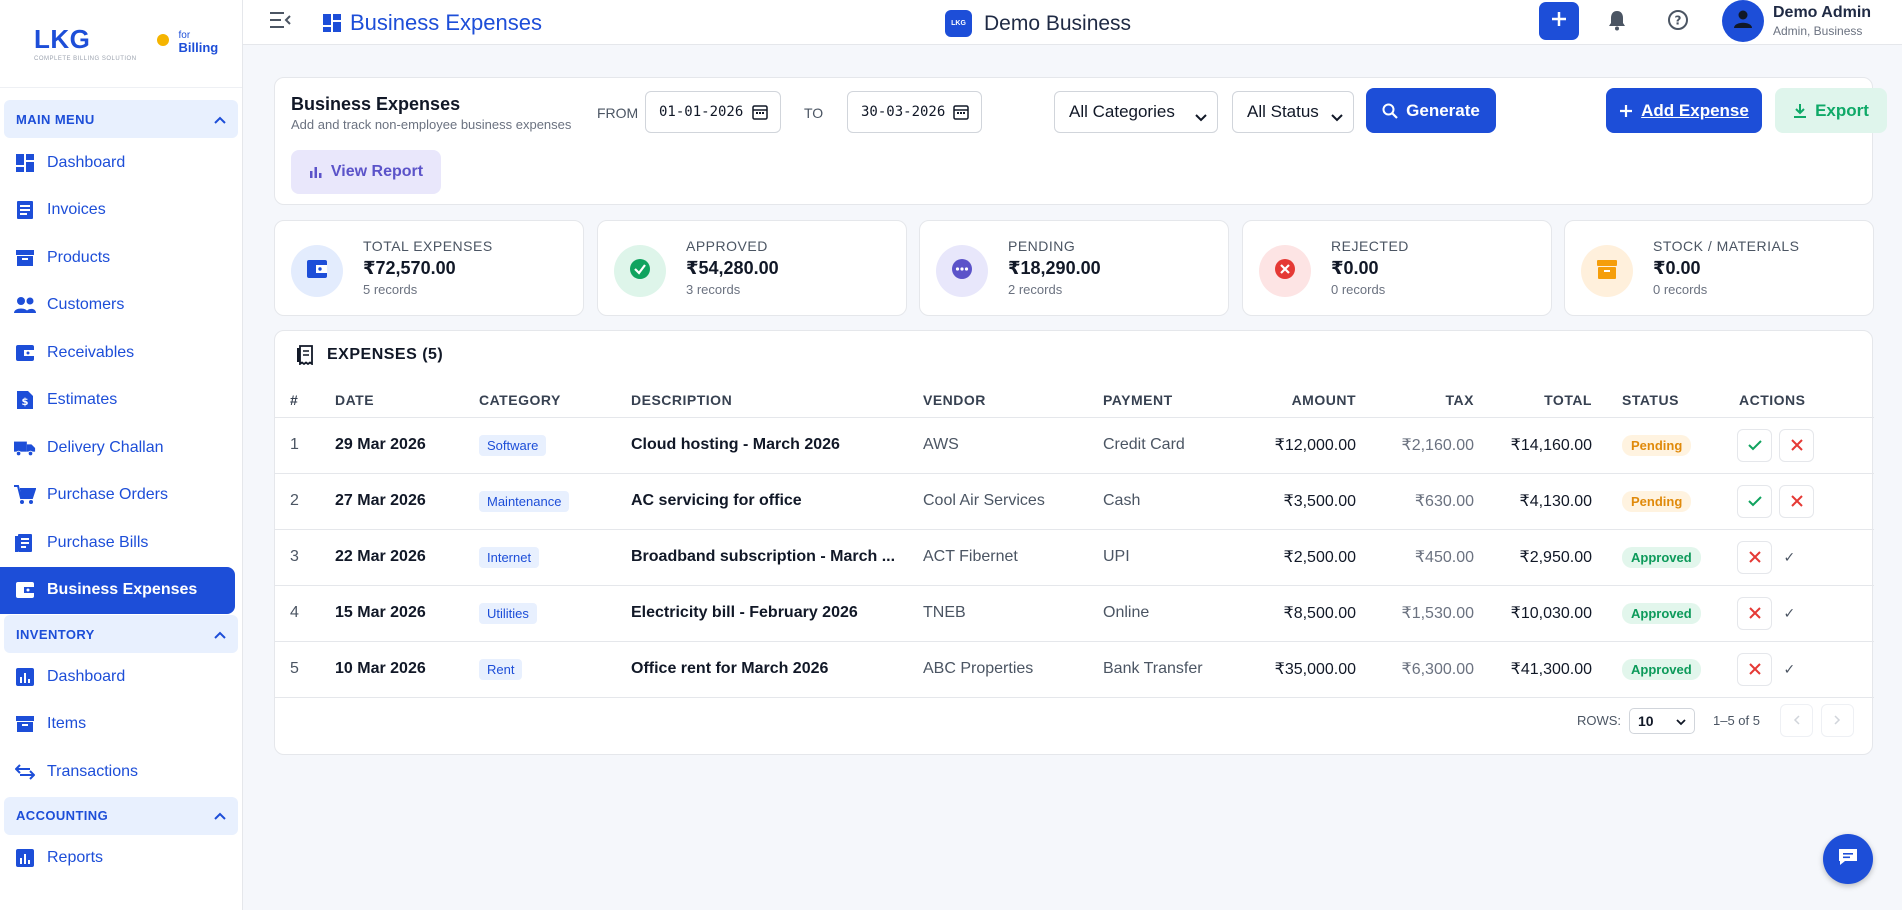 Image resolution: width=1902 pixels, height=910 pixels. I want to click on cell-date: 10 Mar 2026, so click(407, 669).